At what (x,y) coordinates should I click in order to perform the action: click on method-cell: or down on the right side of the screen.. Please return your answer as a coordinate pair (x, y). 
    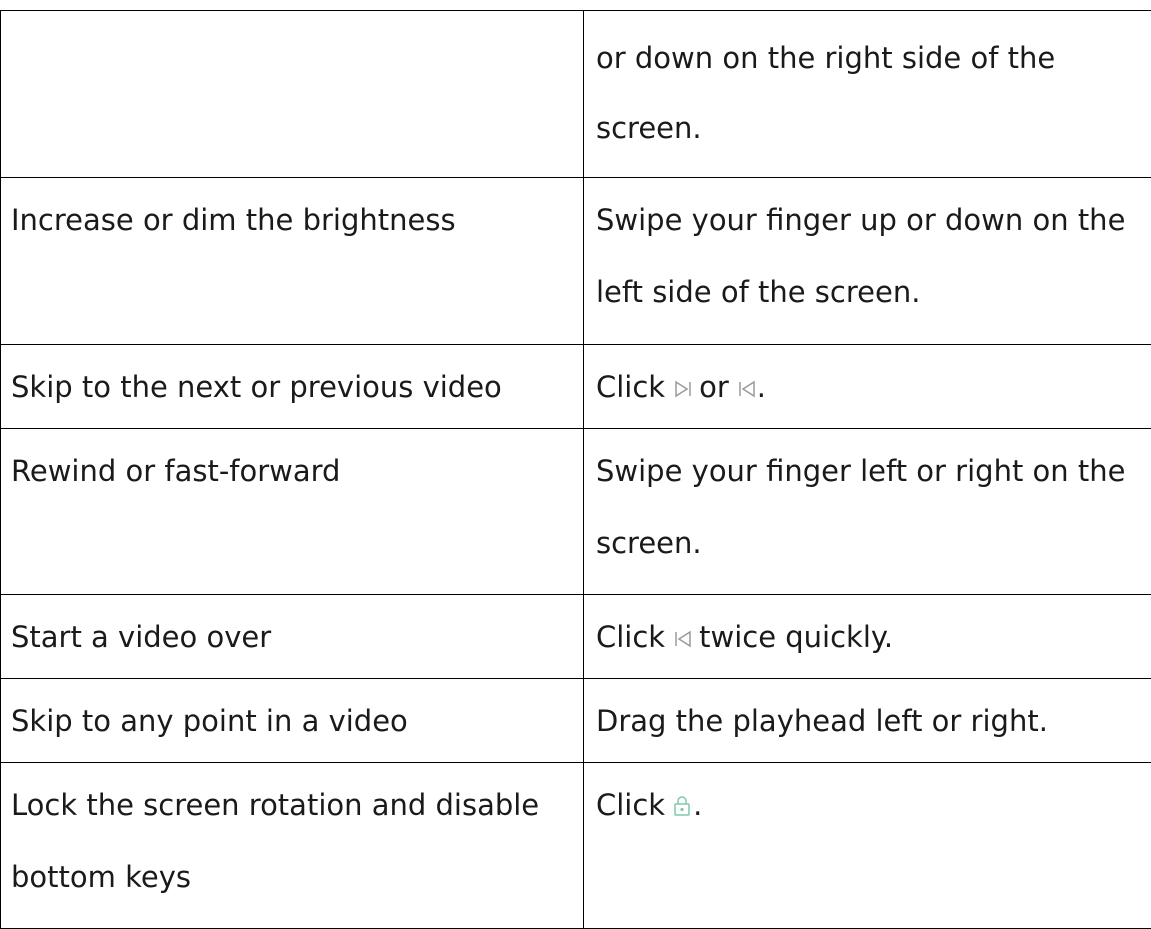
    Looking at the image, I should click on (867, 94).